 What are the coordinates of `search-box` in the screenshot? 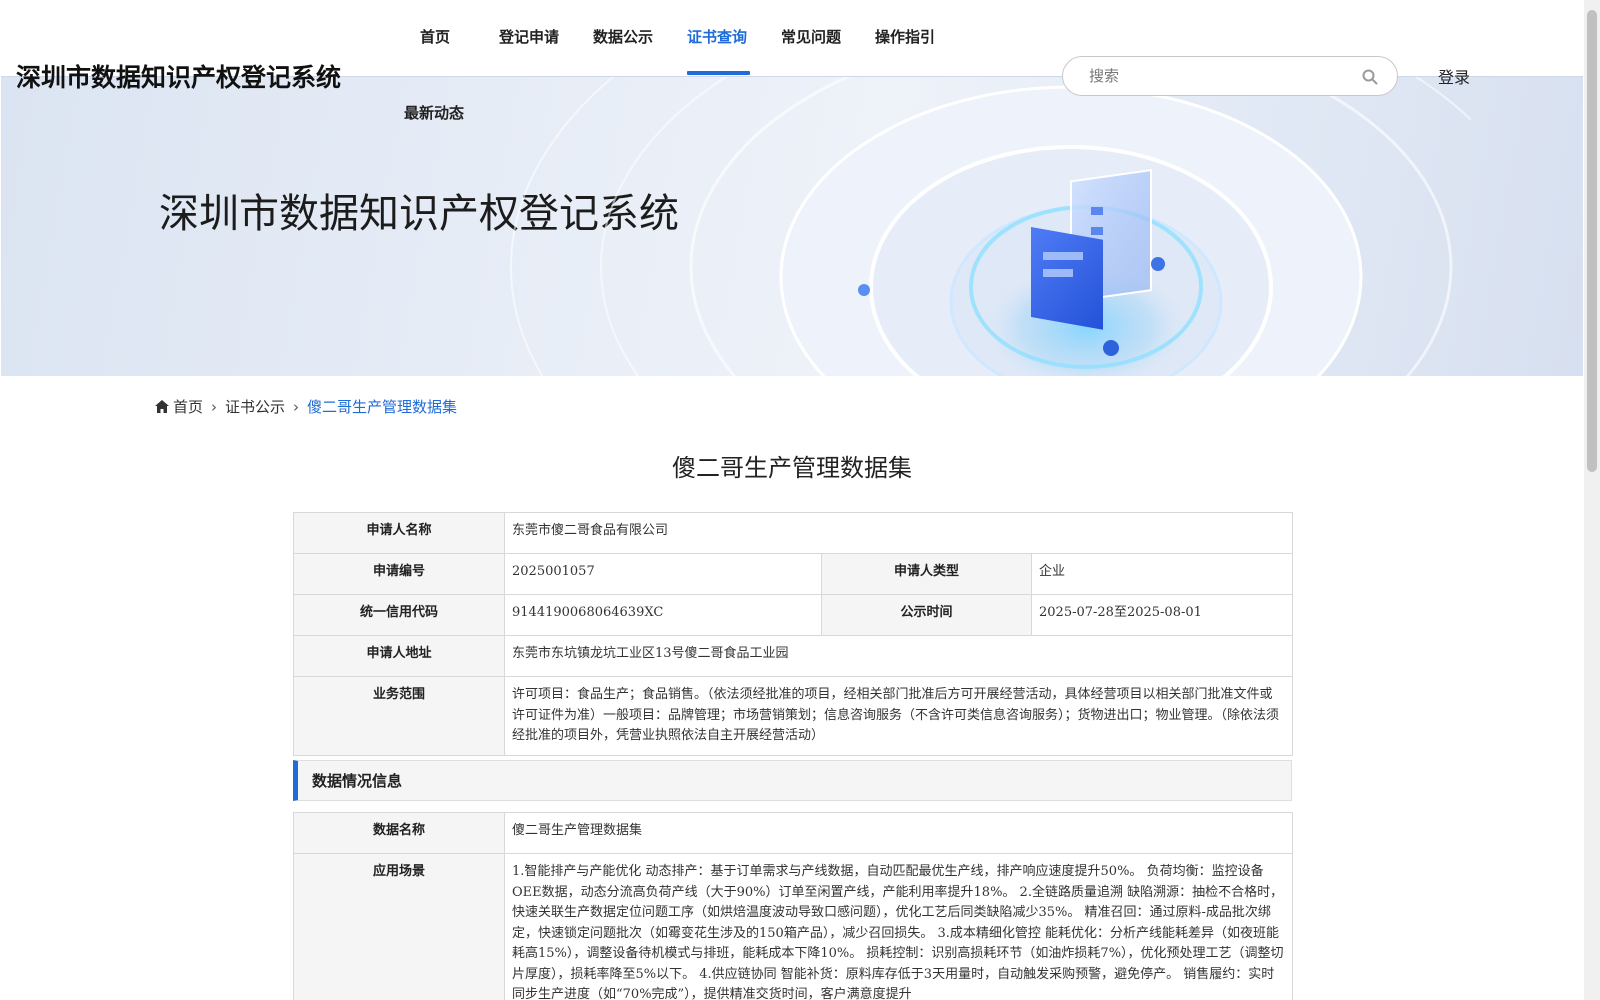 It's located at (1230, 76).